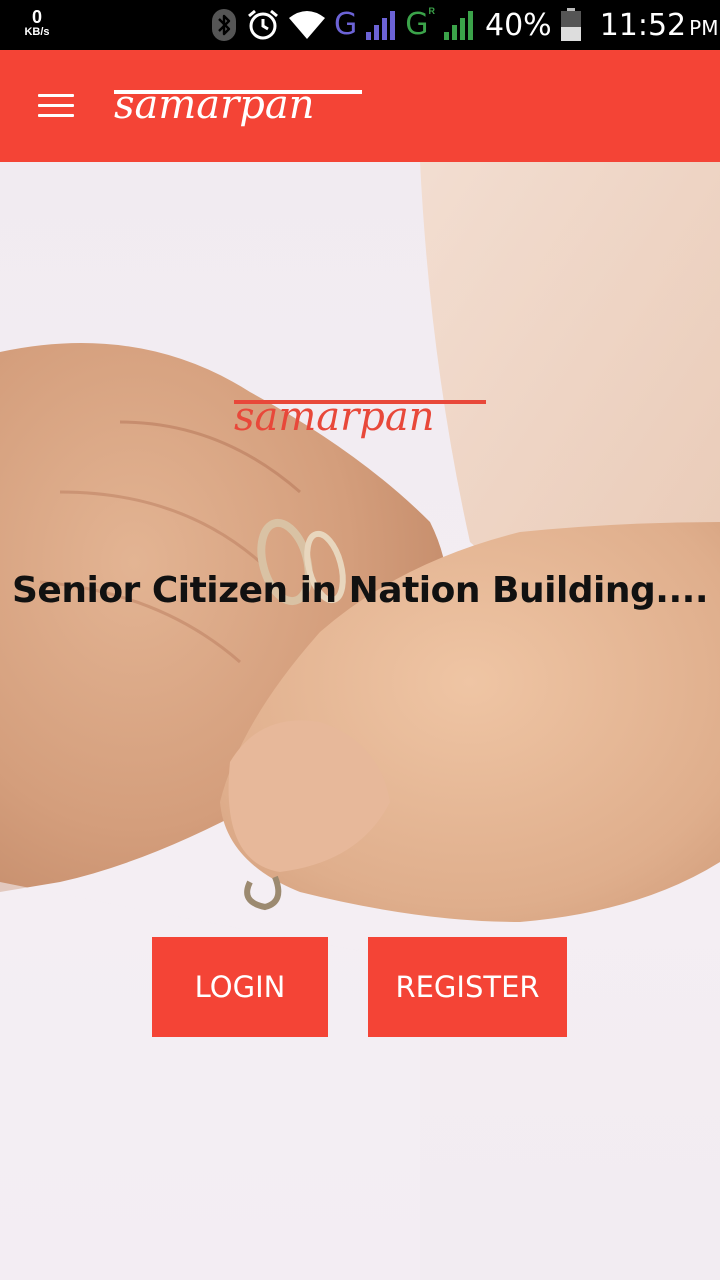 This screenshot has height=1280, width=720. Describe the element at coordinates (467, 987) in the screenshot. I see `register-button: REGISTER` at that location.